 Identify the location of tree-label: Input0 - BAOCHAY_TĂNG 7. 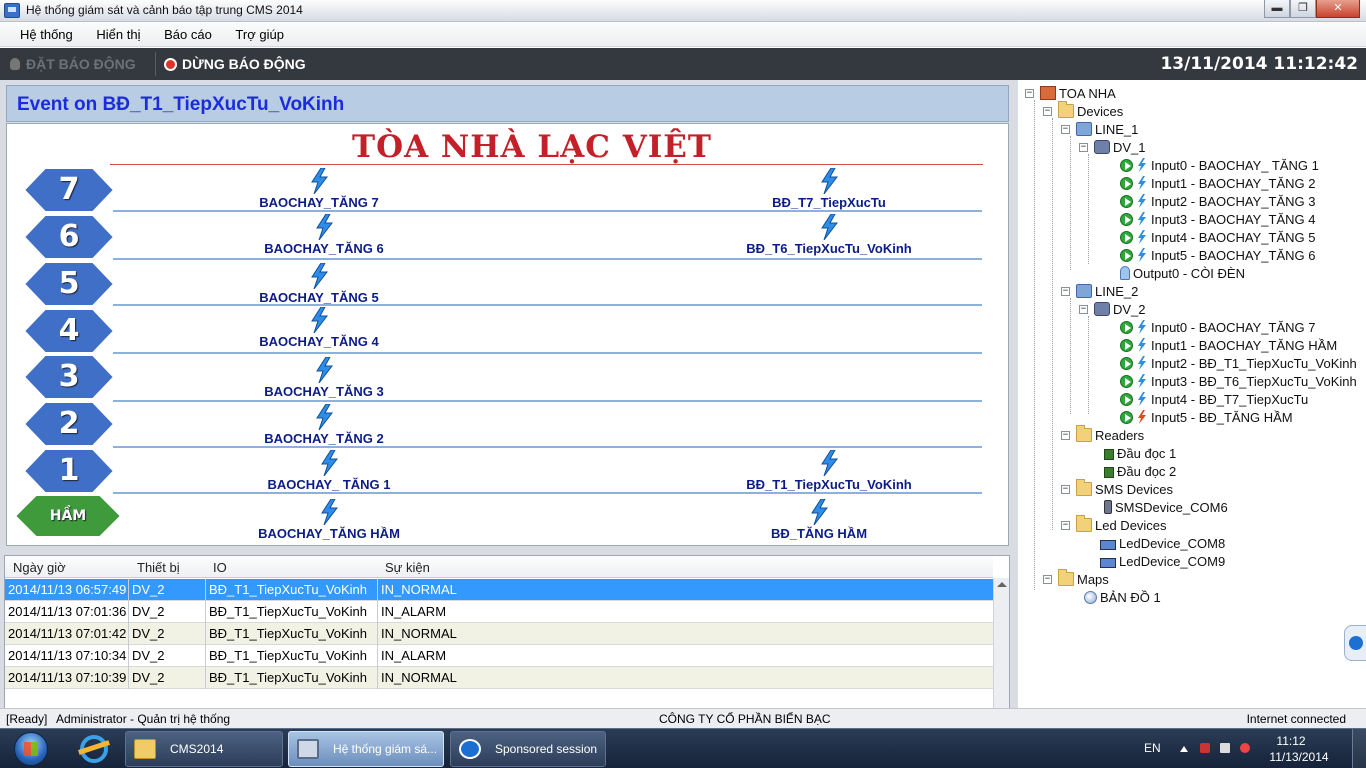
(1233, 327).